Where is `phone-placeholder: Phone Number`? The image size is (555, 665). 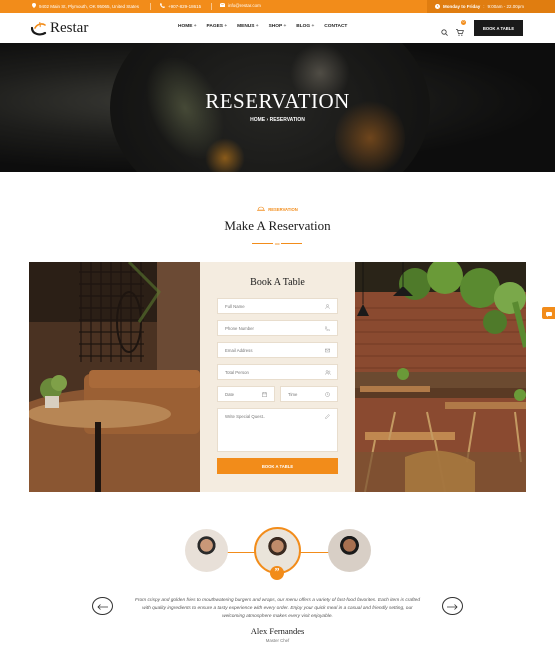
phone-placeholder: Phone Number is located at coordinates (239, 328).